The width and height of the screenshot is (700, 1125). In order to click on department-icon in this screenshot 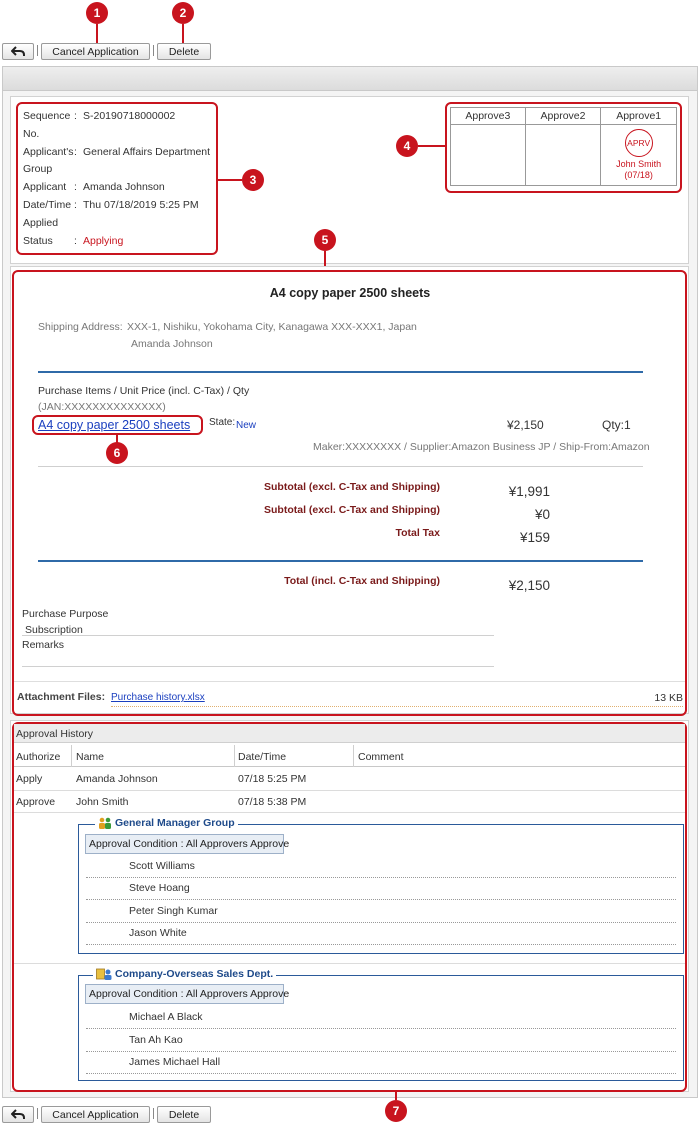, I will do `click(104, 974)`.